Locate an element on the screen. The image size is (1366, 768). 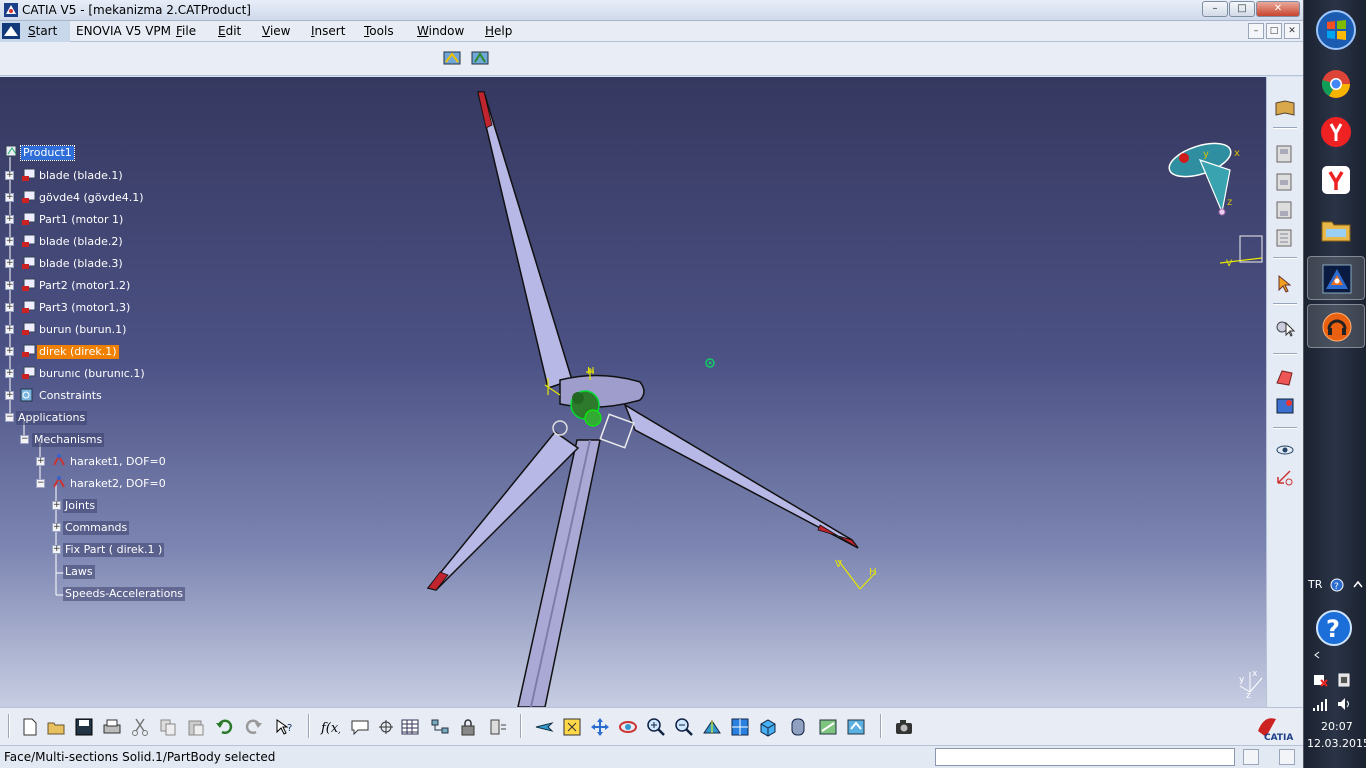
status-button-right is located at coordinates (1287, 757).